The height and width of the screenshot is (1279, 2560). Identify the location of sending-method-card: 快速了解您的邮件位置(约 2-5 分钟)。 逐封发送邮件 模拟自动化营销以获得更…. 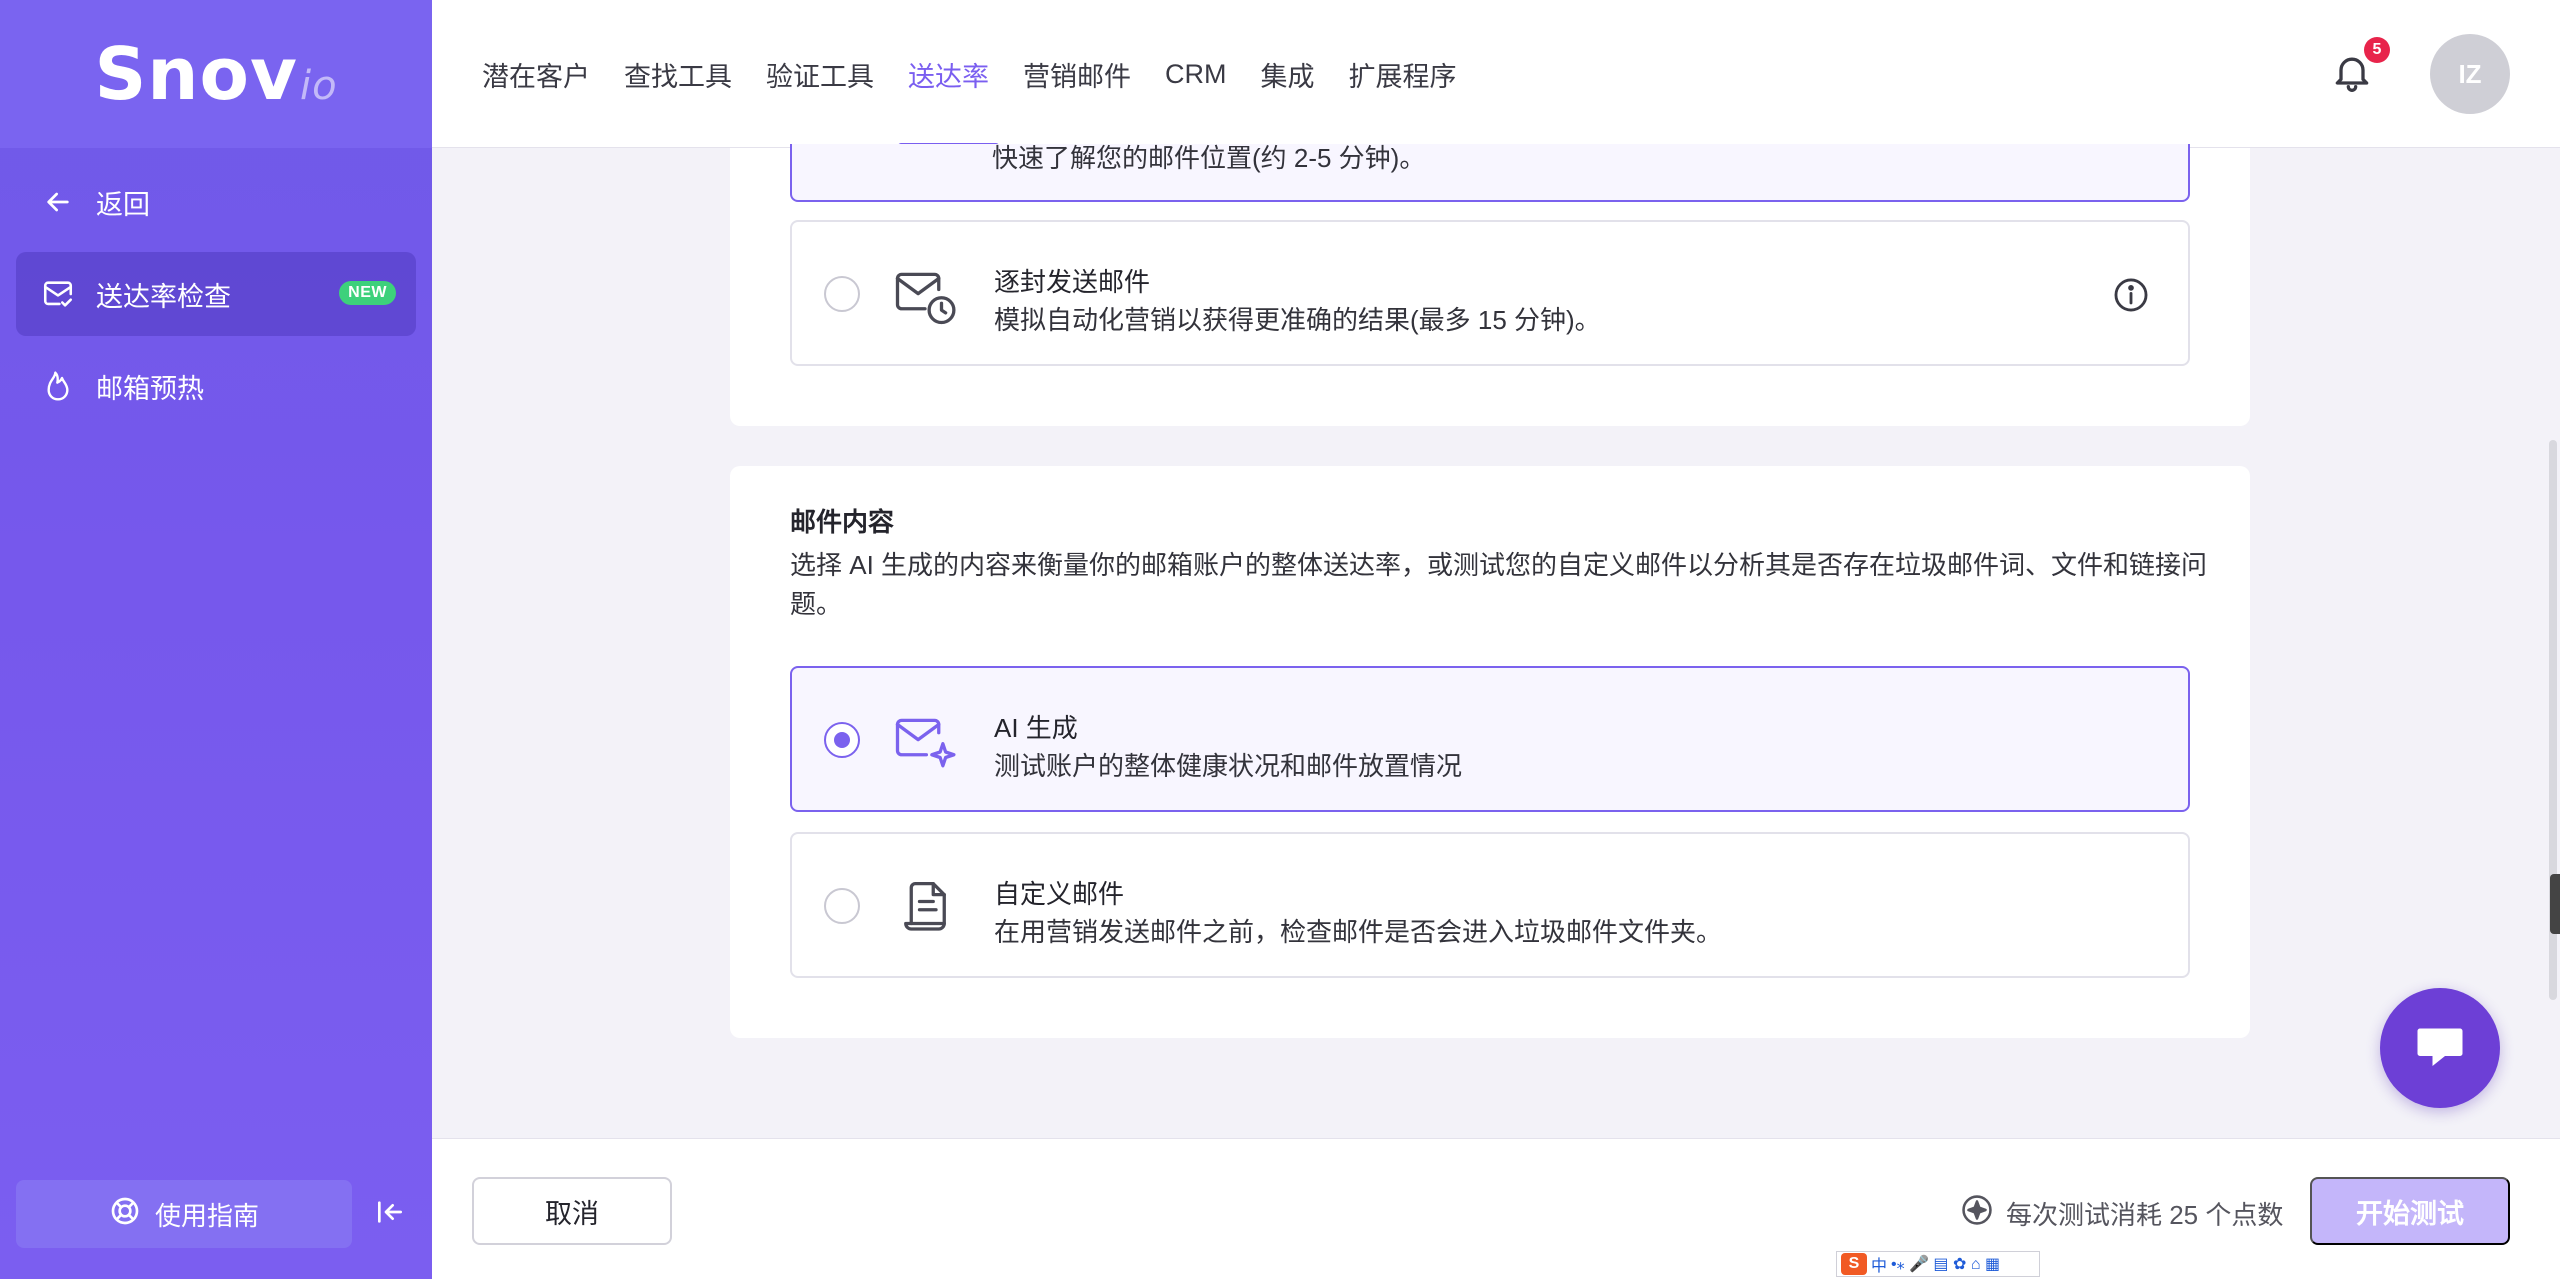
(1490, 285).